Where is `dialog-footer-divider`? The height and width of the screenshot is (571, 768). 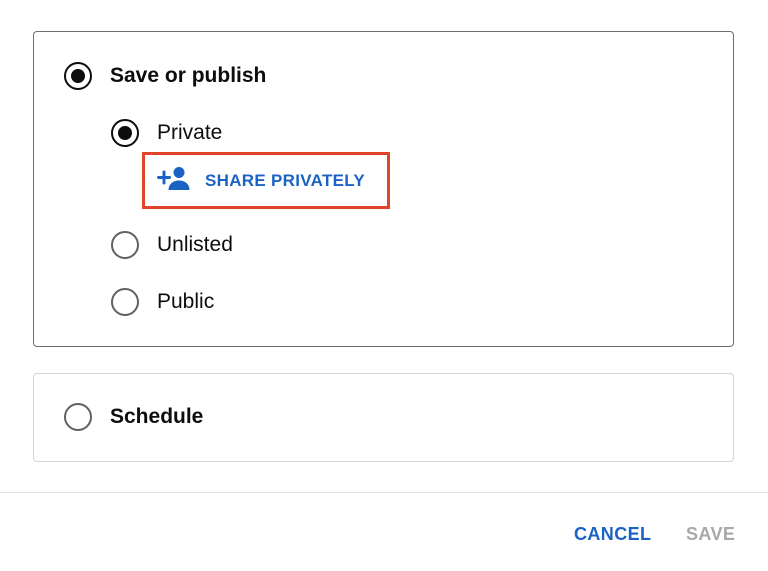 dialog-footer-divider is located at coordinates (384, 492).